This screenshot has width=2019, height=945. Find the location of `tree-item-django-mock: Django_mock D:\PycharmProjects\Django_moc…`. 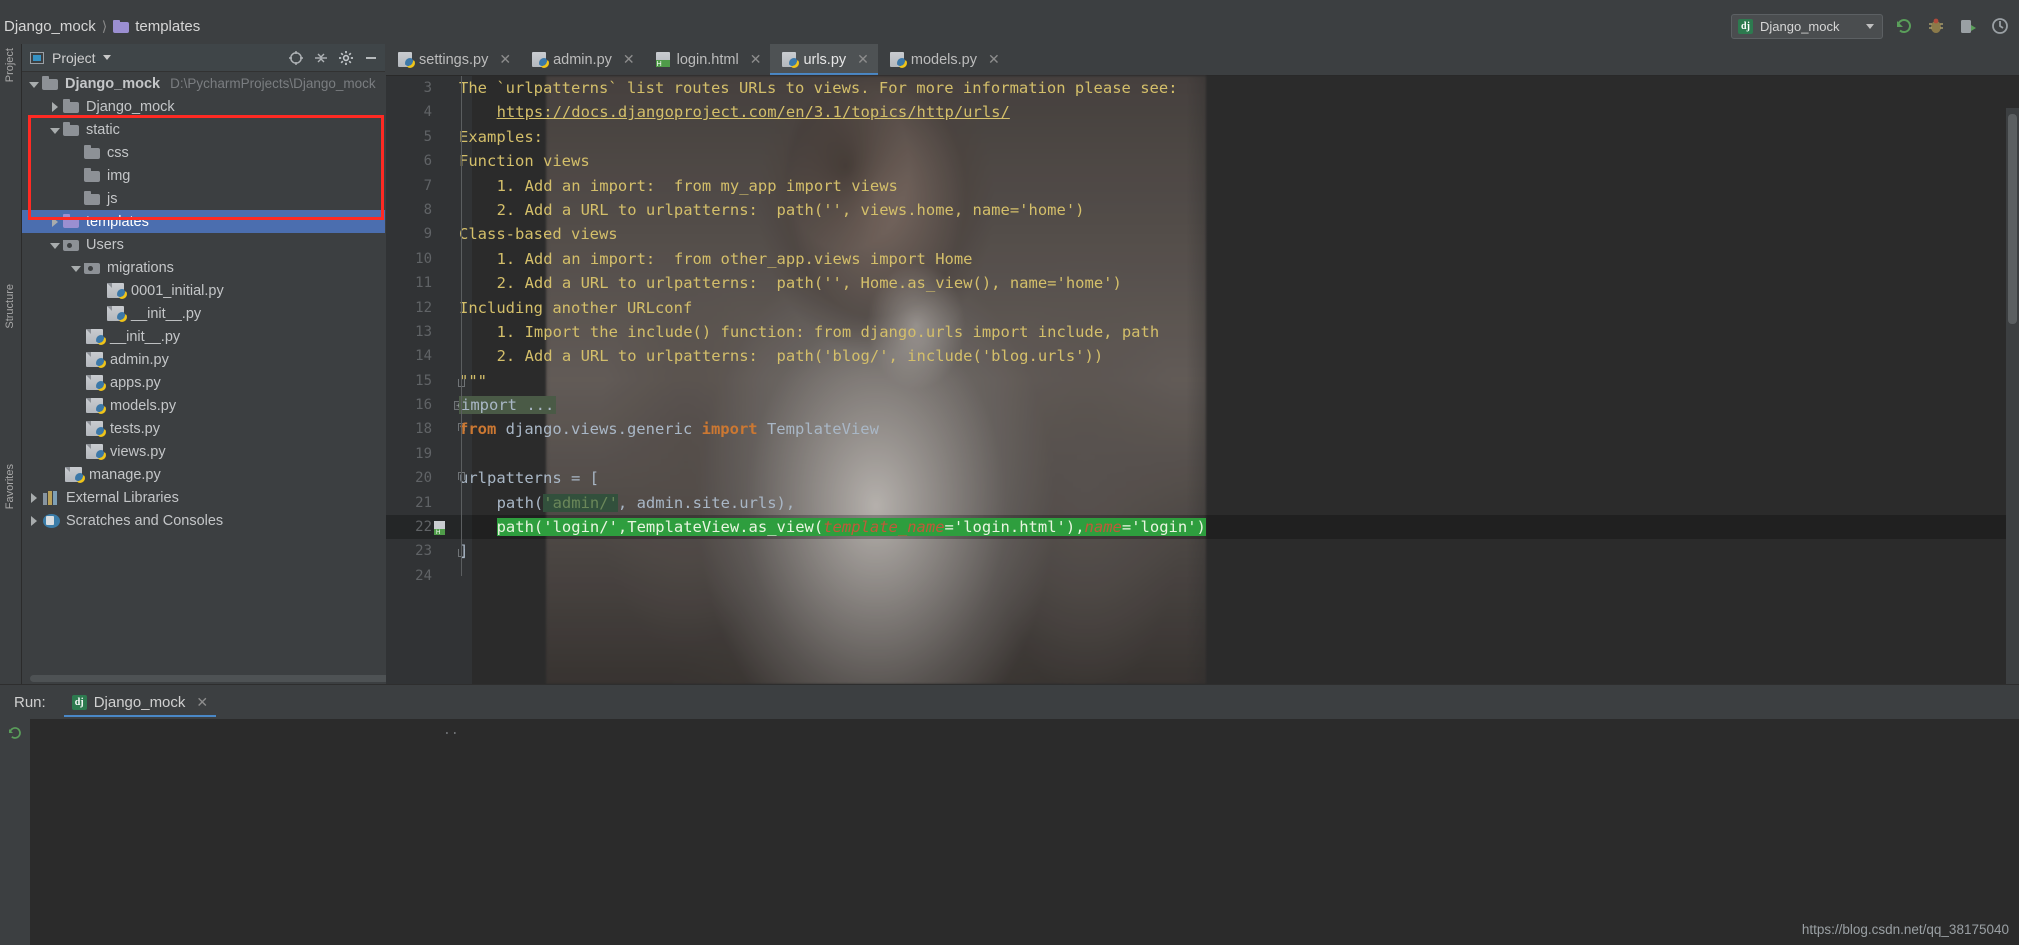

tree-item-django-mock: Django_mock D:\PycharmProjects\Django_moc… is located at coordinates (203, 83).